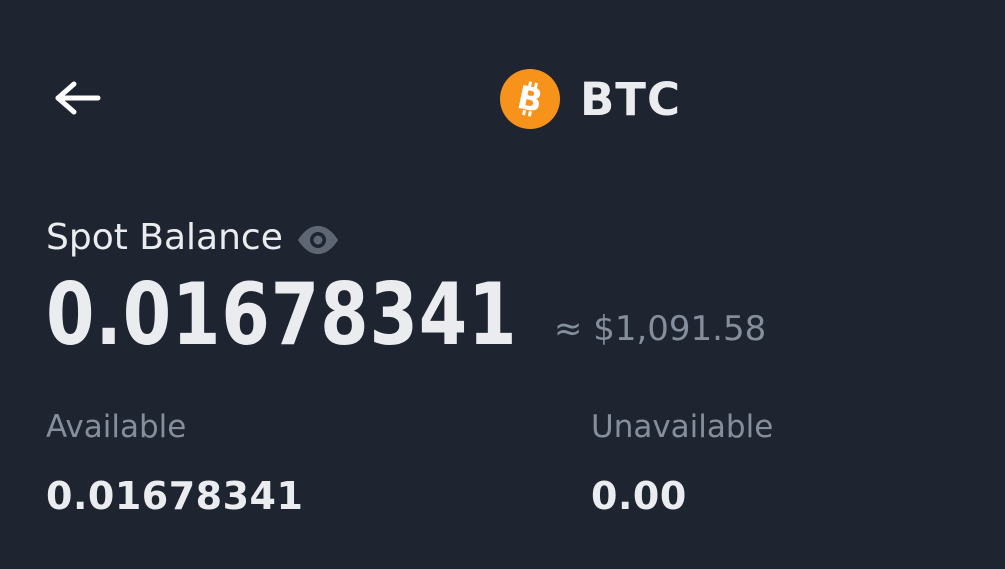  What do you see at coordinates (530, 99) in the screenshot?
I see `bitcoin-icon: B` at bounding box center [530, 99].